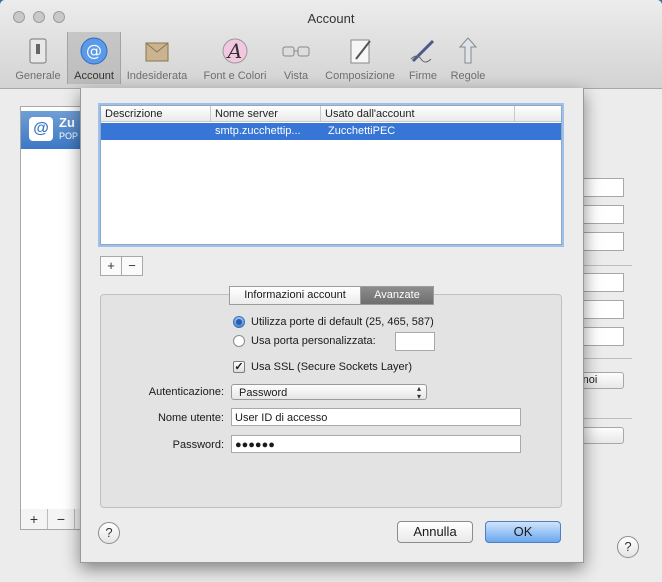 The width and height of the screenshot is (662, 582). What do you see at coordinates (69, 136) in the screenshot?
I see `account-type: POP` at bounding box center [69, 136].